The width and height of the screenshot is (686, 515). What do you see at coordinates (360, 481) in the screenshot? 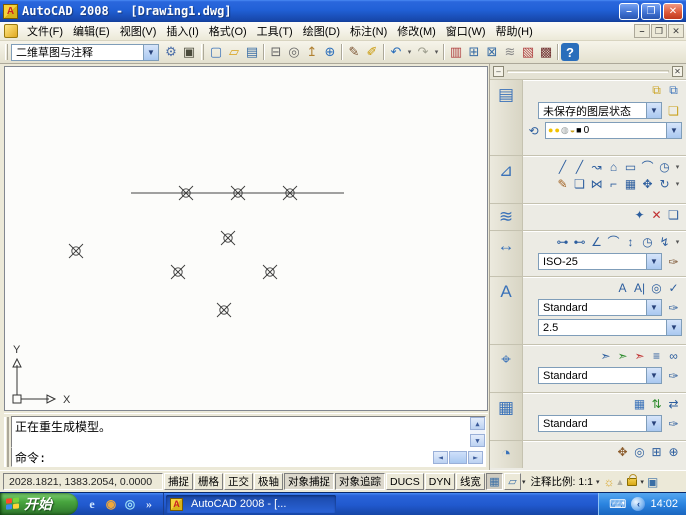
I see `toggle-otrack: 对象追踪` at bounding box center [360, 481].